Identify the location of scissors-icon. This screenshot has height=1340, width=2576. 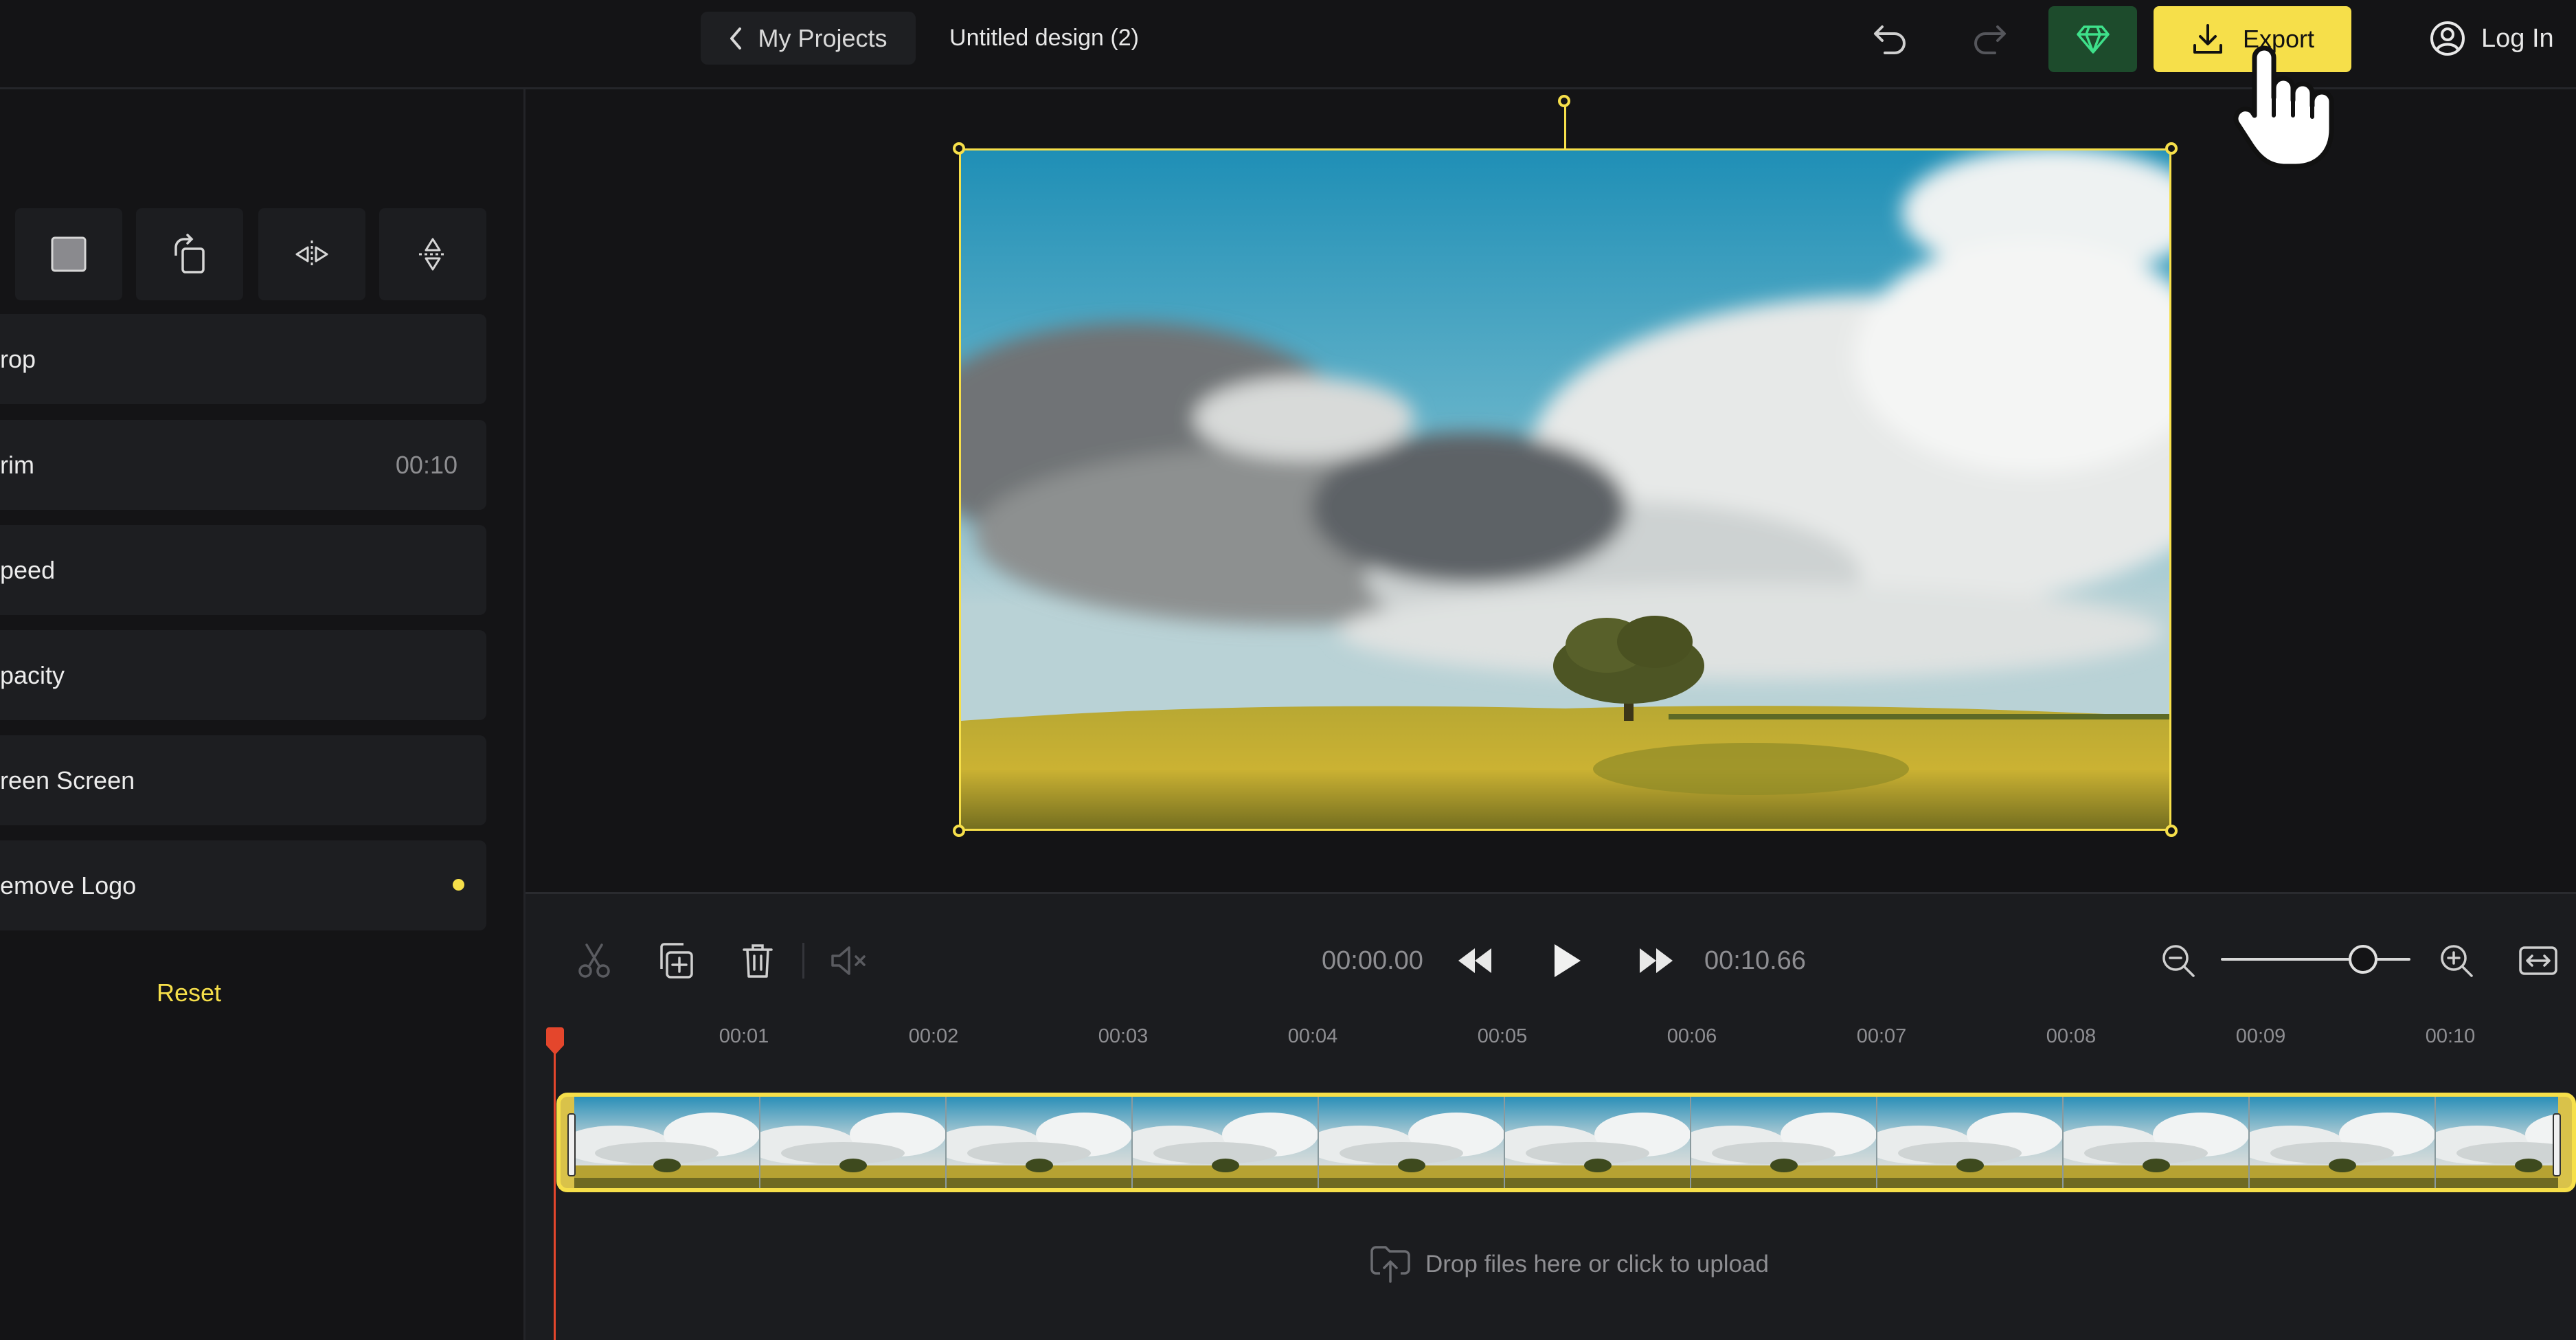
(594, 960).